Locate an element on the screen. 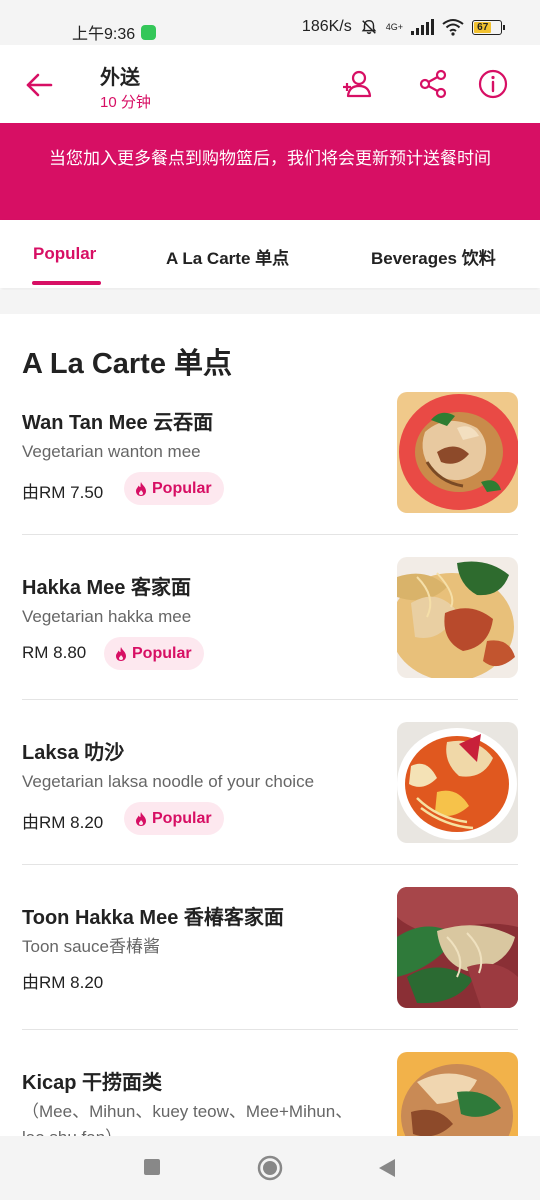  section-gap is located at coordinates (270, 302).